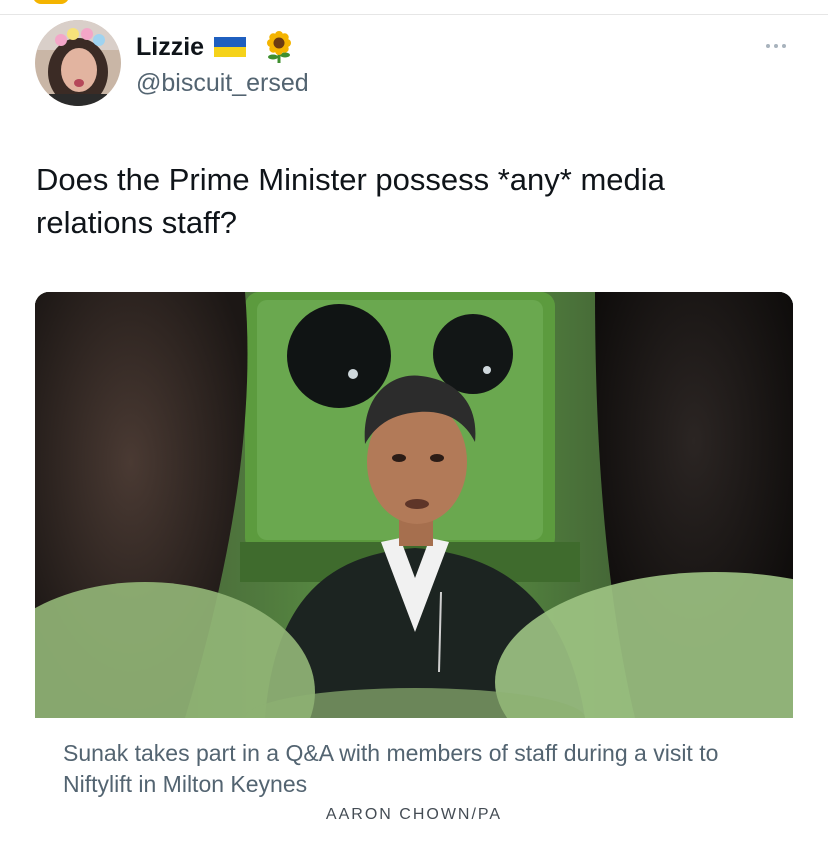 The image size is (828, 842). Describe the element at coordinates (414, 14) in the screenshot. I see `divider` at that location.